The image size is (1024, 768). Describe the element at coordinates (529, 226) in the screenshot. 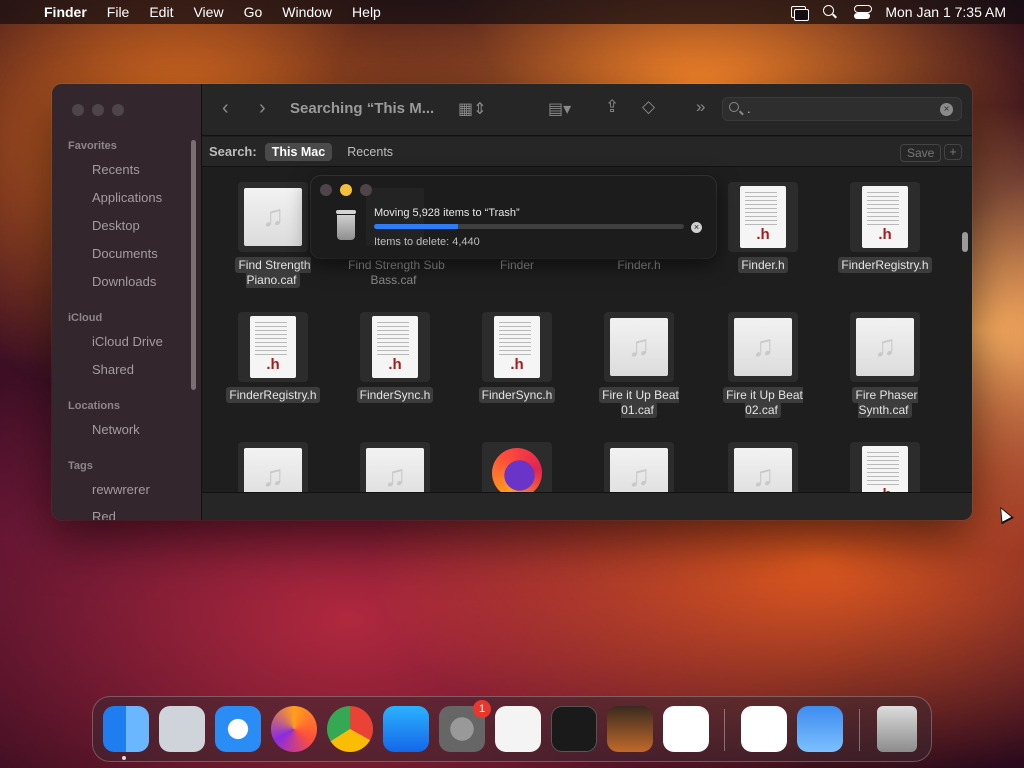

I see `progress-bar` at that location.